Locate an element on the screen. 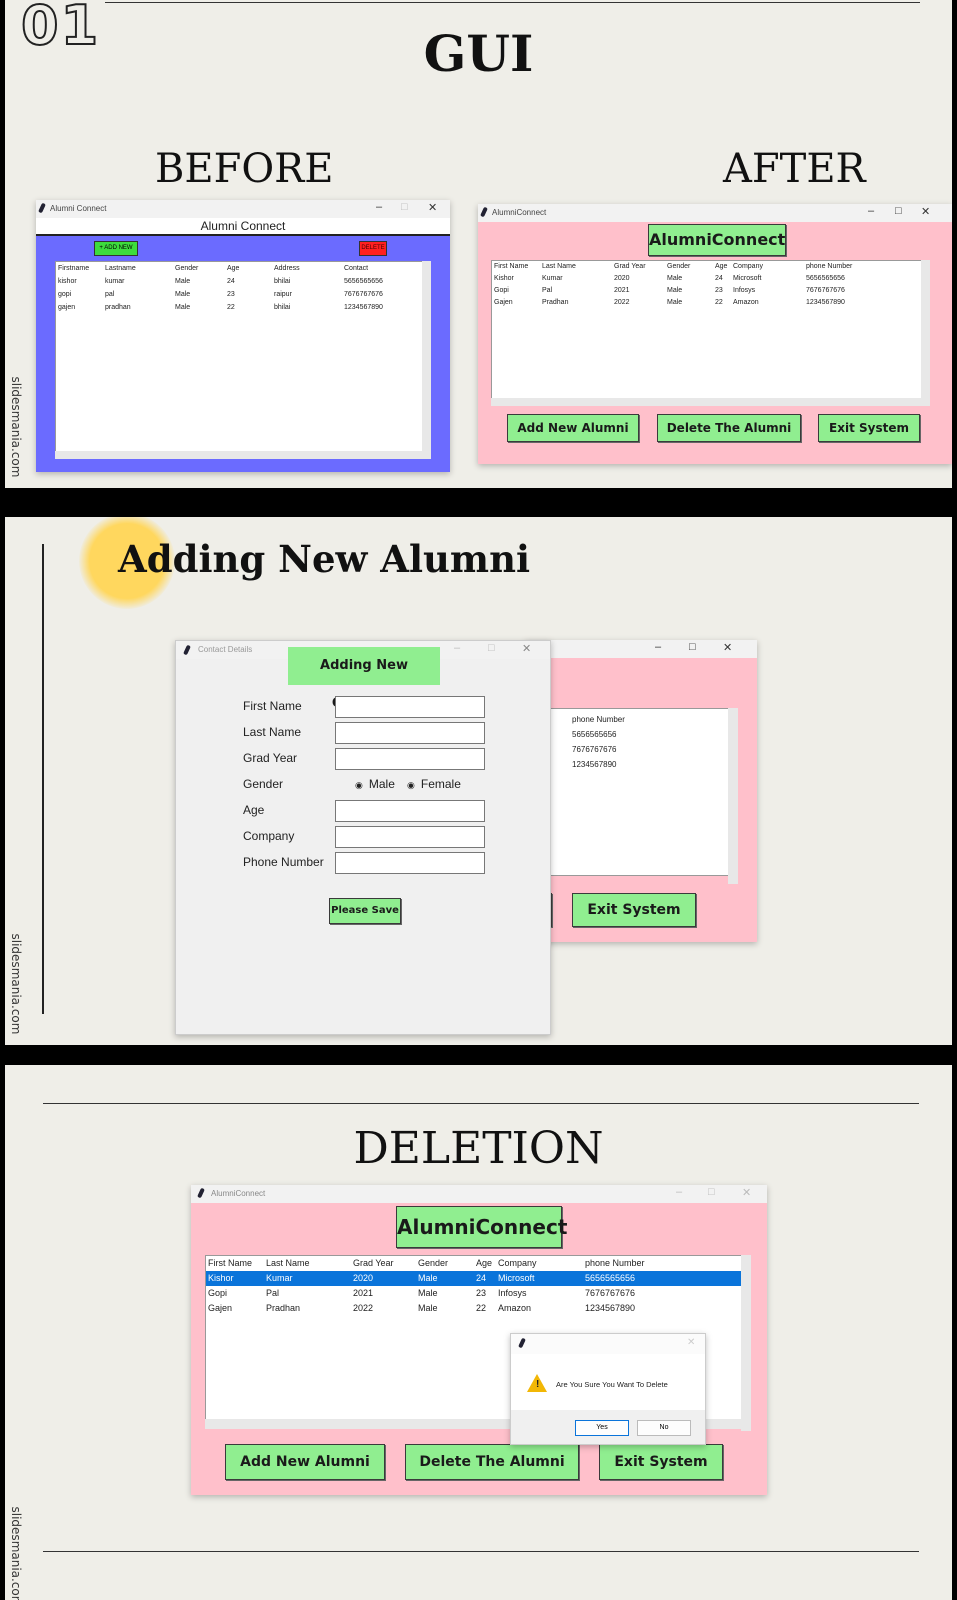 The image size is (957, 1600). gender-female-radio: ◉ Female is located at coordinates (434, 784).